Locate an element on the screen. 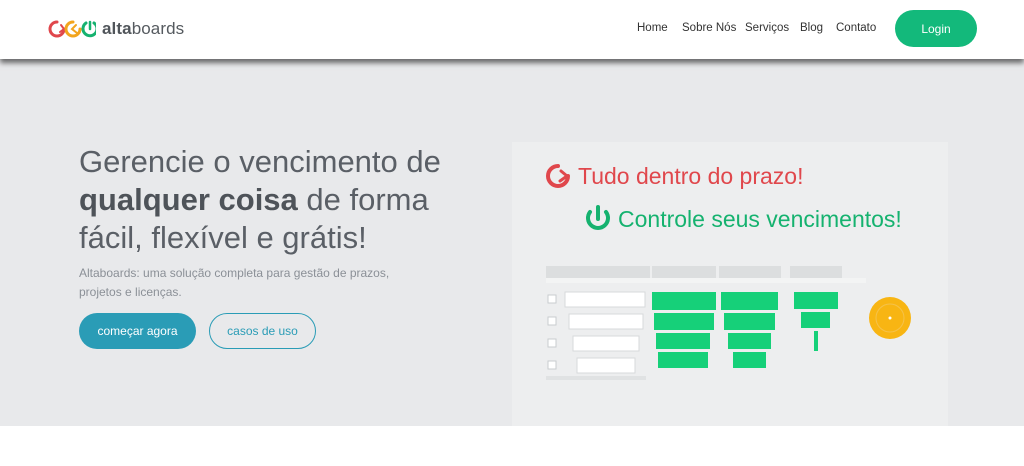 The width and height of the screenshot is (1024, 466). start-now-button: começar agora is located at coordinates (137, 331).